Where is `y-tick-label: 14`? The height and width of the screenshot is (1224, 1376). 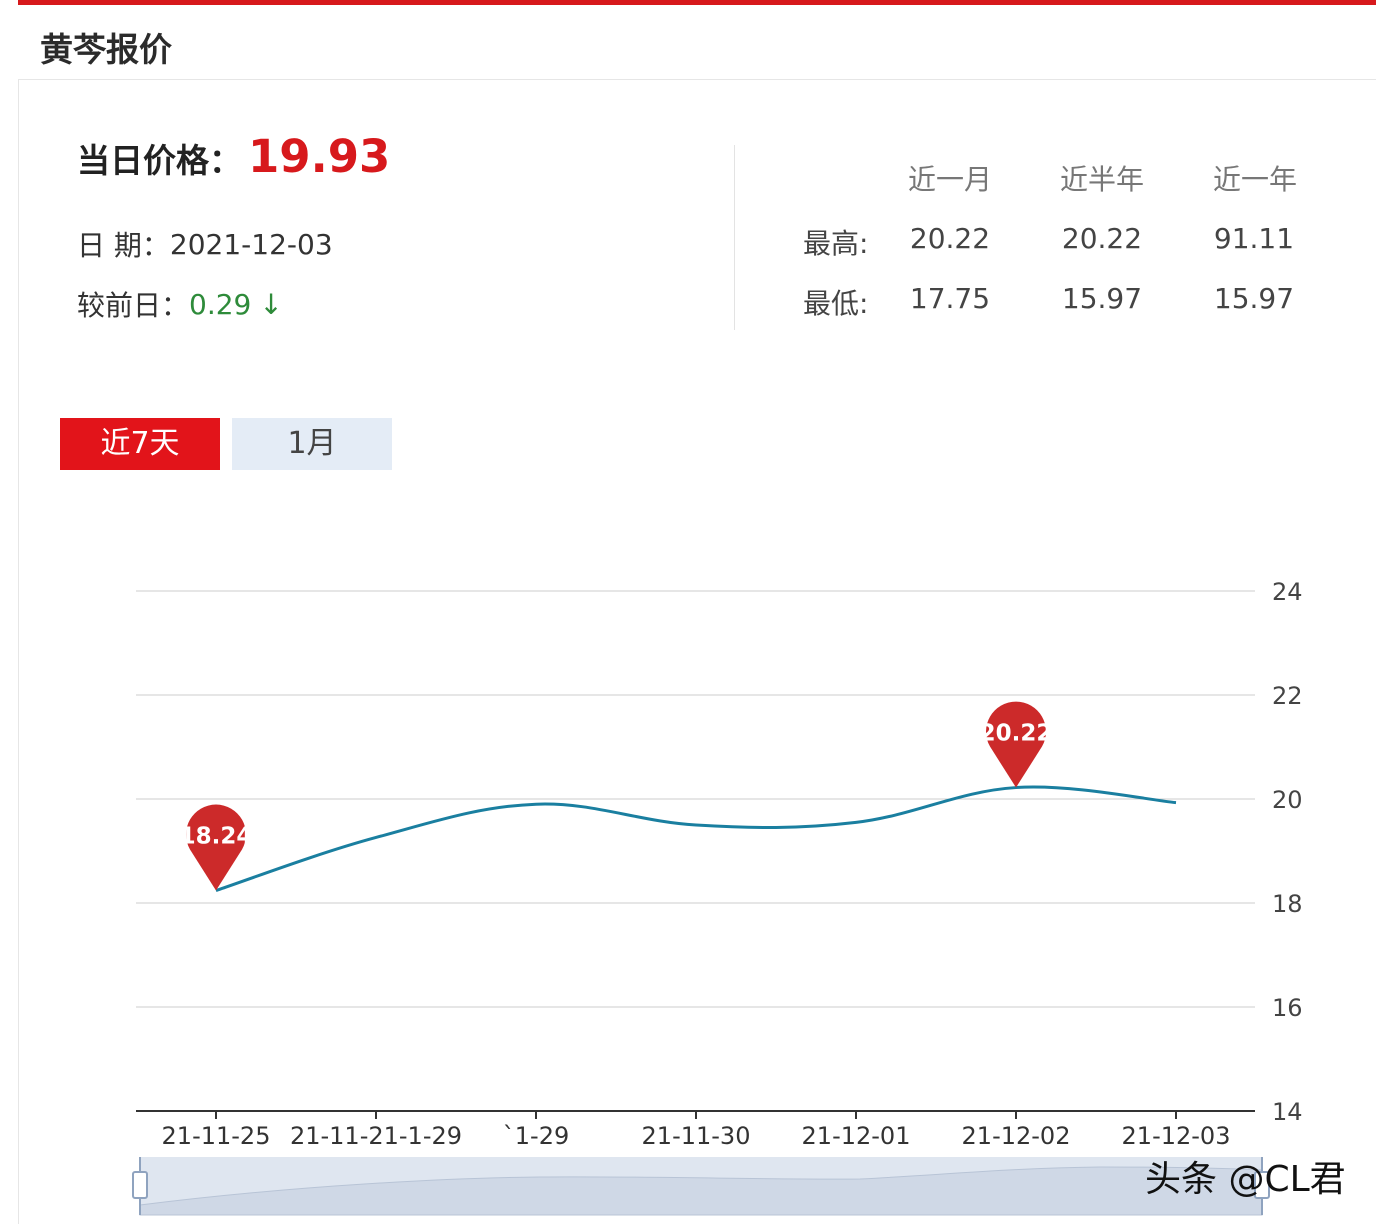 y-tick-label: 14 is located at coordinates (1287, 1112).